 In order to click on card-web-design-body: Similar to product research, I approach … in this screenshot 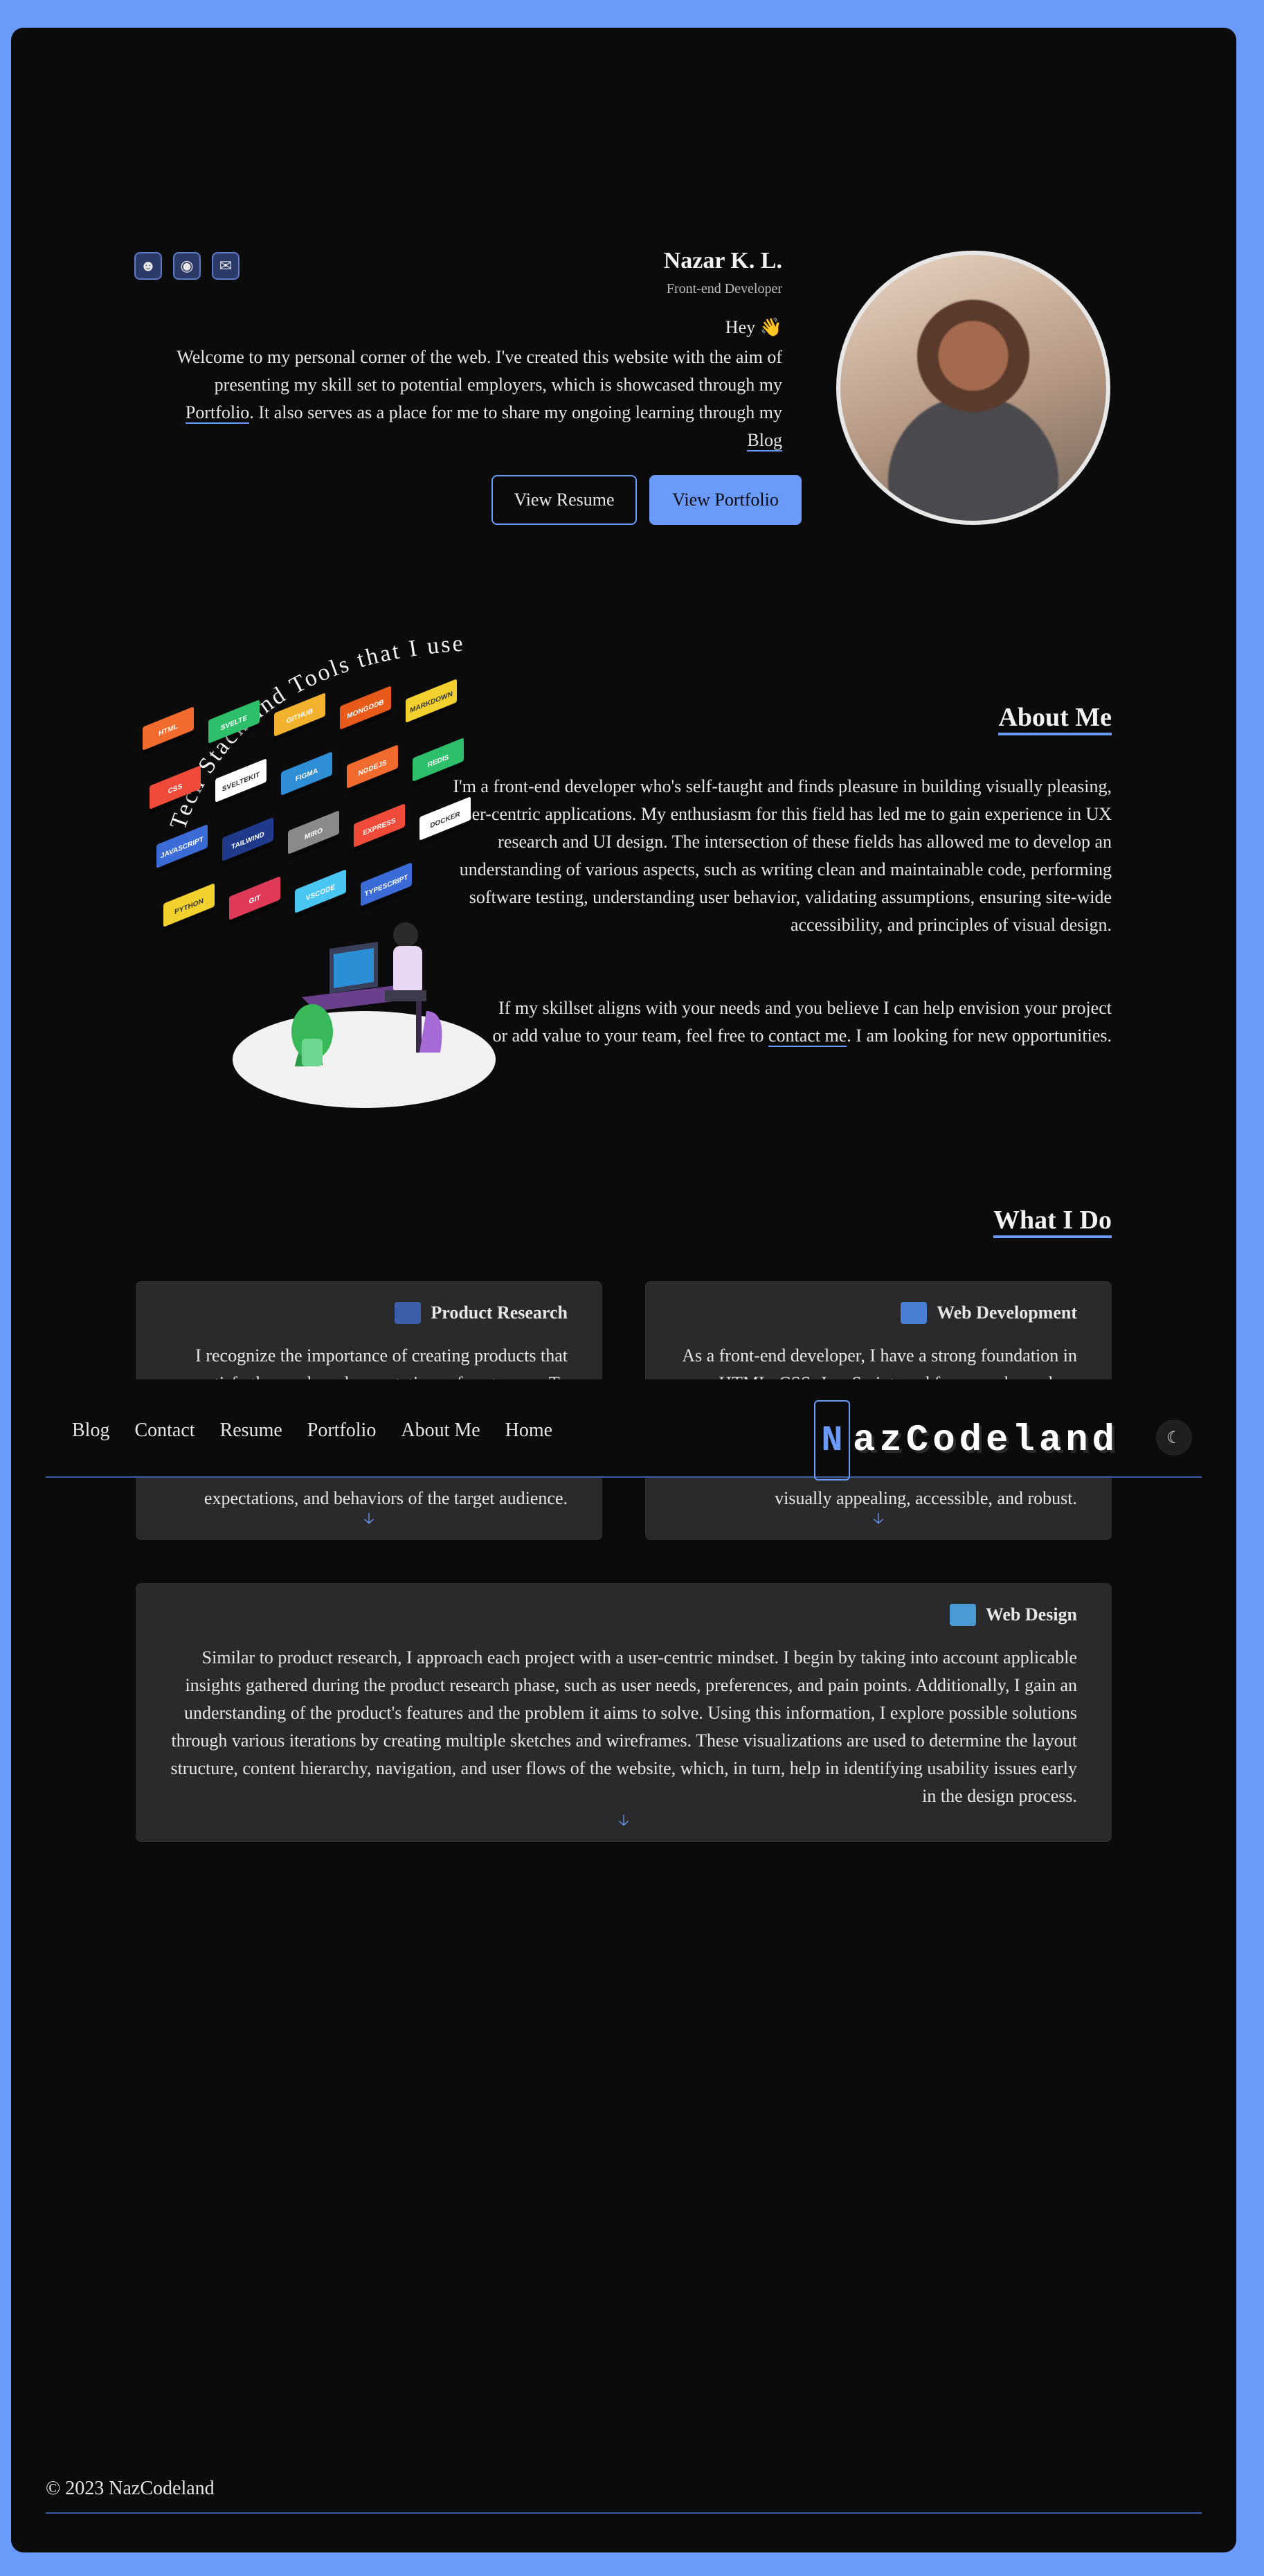, I will do `click(623, 1727)`.